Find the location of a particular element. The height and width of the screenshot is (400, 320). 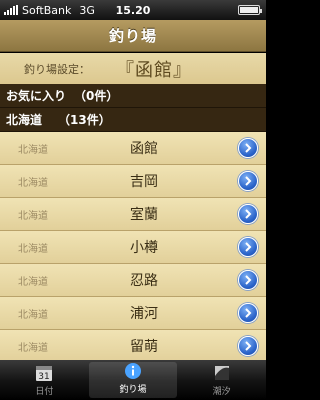

tab-date: 31 日付 is located at coordinates (44, 380).